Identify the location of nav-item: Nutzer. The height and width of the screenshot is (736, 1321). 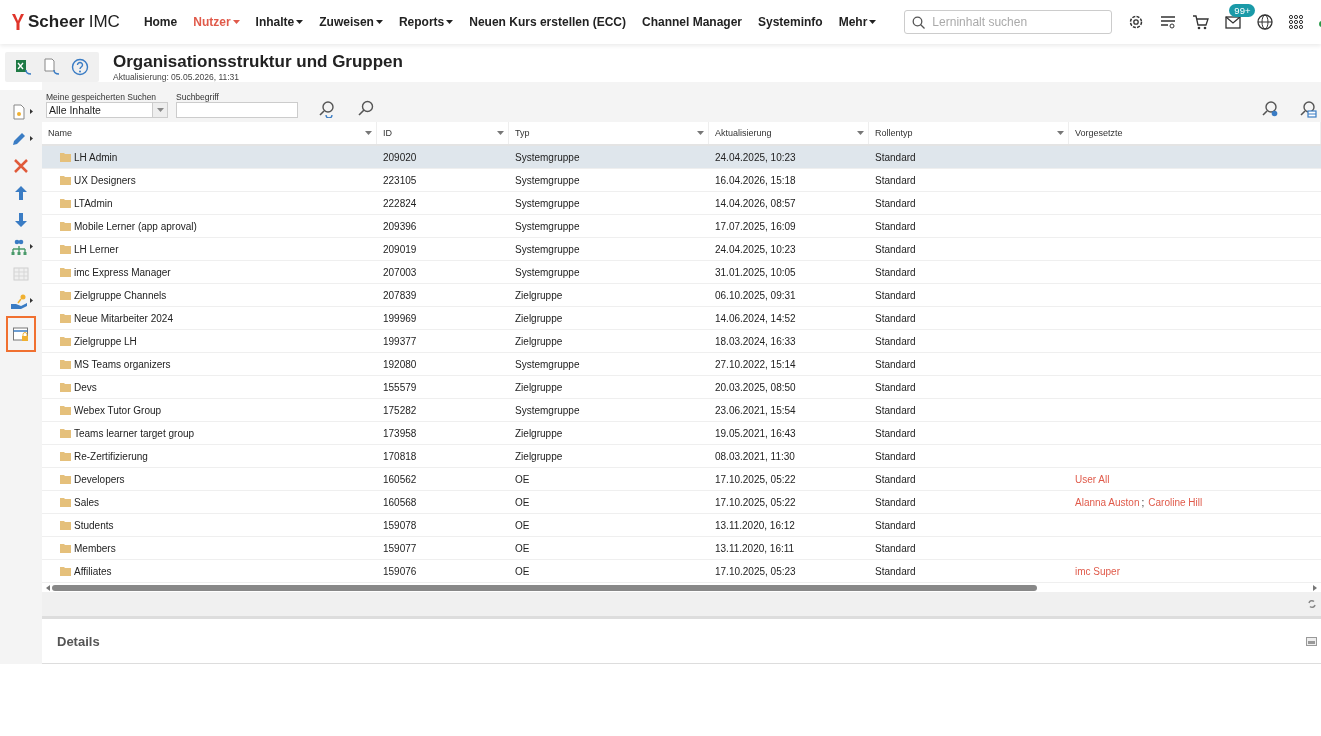
(216, 22).